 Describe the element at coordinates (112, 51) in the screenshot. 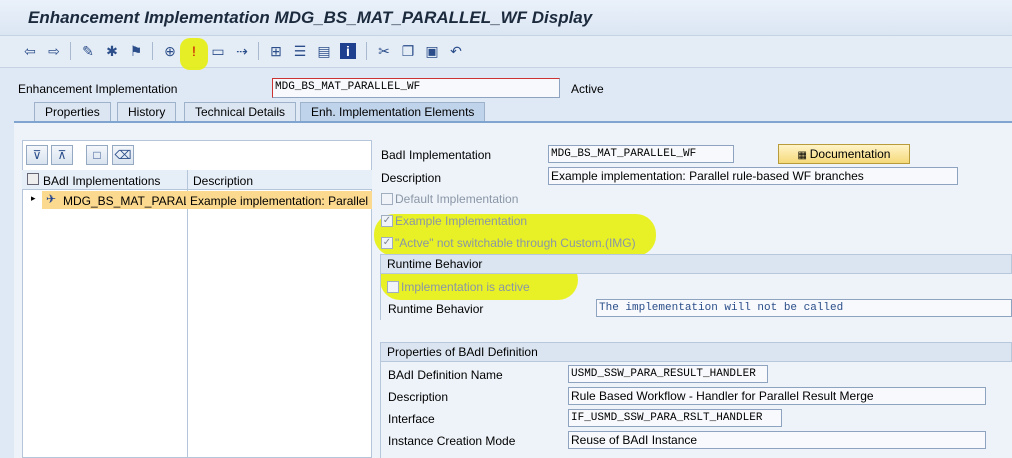

I see `check-icon: ✱` at that location.